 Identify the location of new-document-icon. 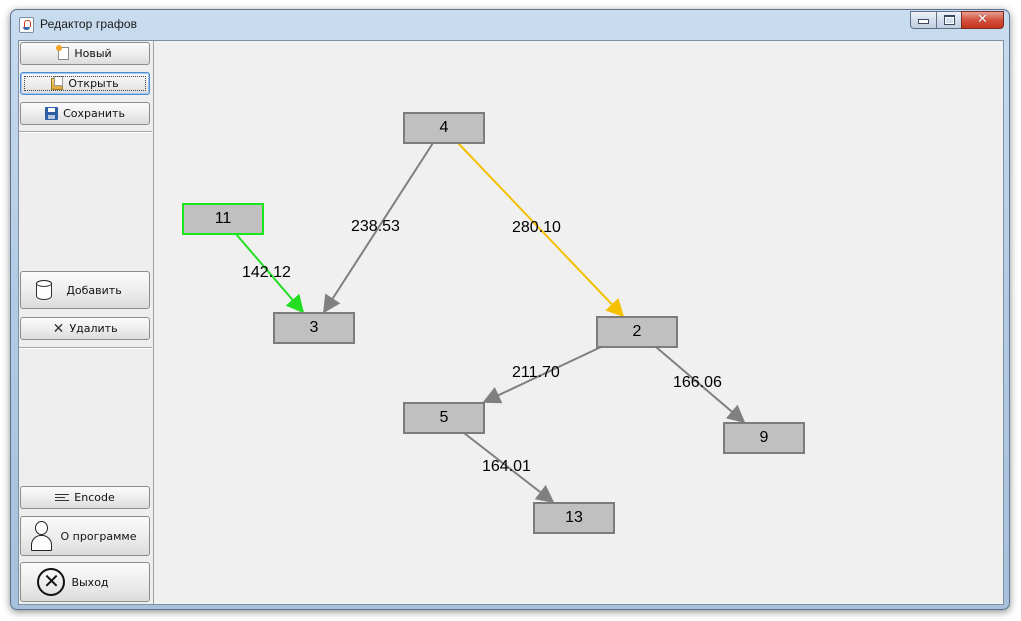
(63, 52).